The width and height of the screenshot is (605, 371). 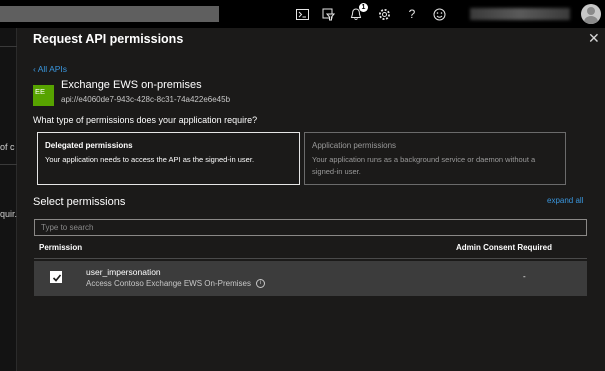 I want to click on delegated-permissions-title: Delegated permissions, so click(x=89, y=145).